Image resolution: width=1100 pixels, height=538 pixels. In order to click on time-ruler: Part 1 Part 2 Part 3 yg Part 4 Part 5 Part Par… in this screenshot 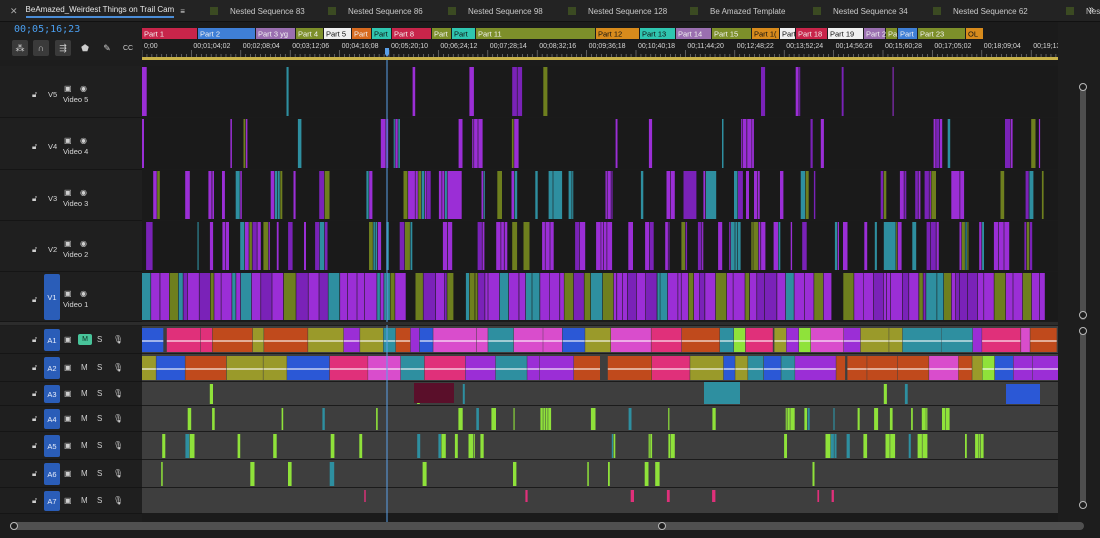, I will do `click(600, 41)`.